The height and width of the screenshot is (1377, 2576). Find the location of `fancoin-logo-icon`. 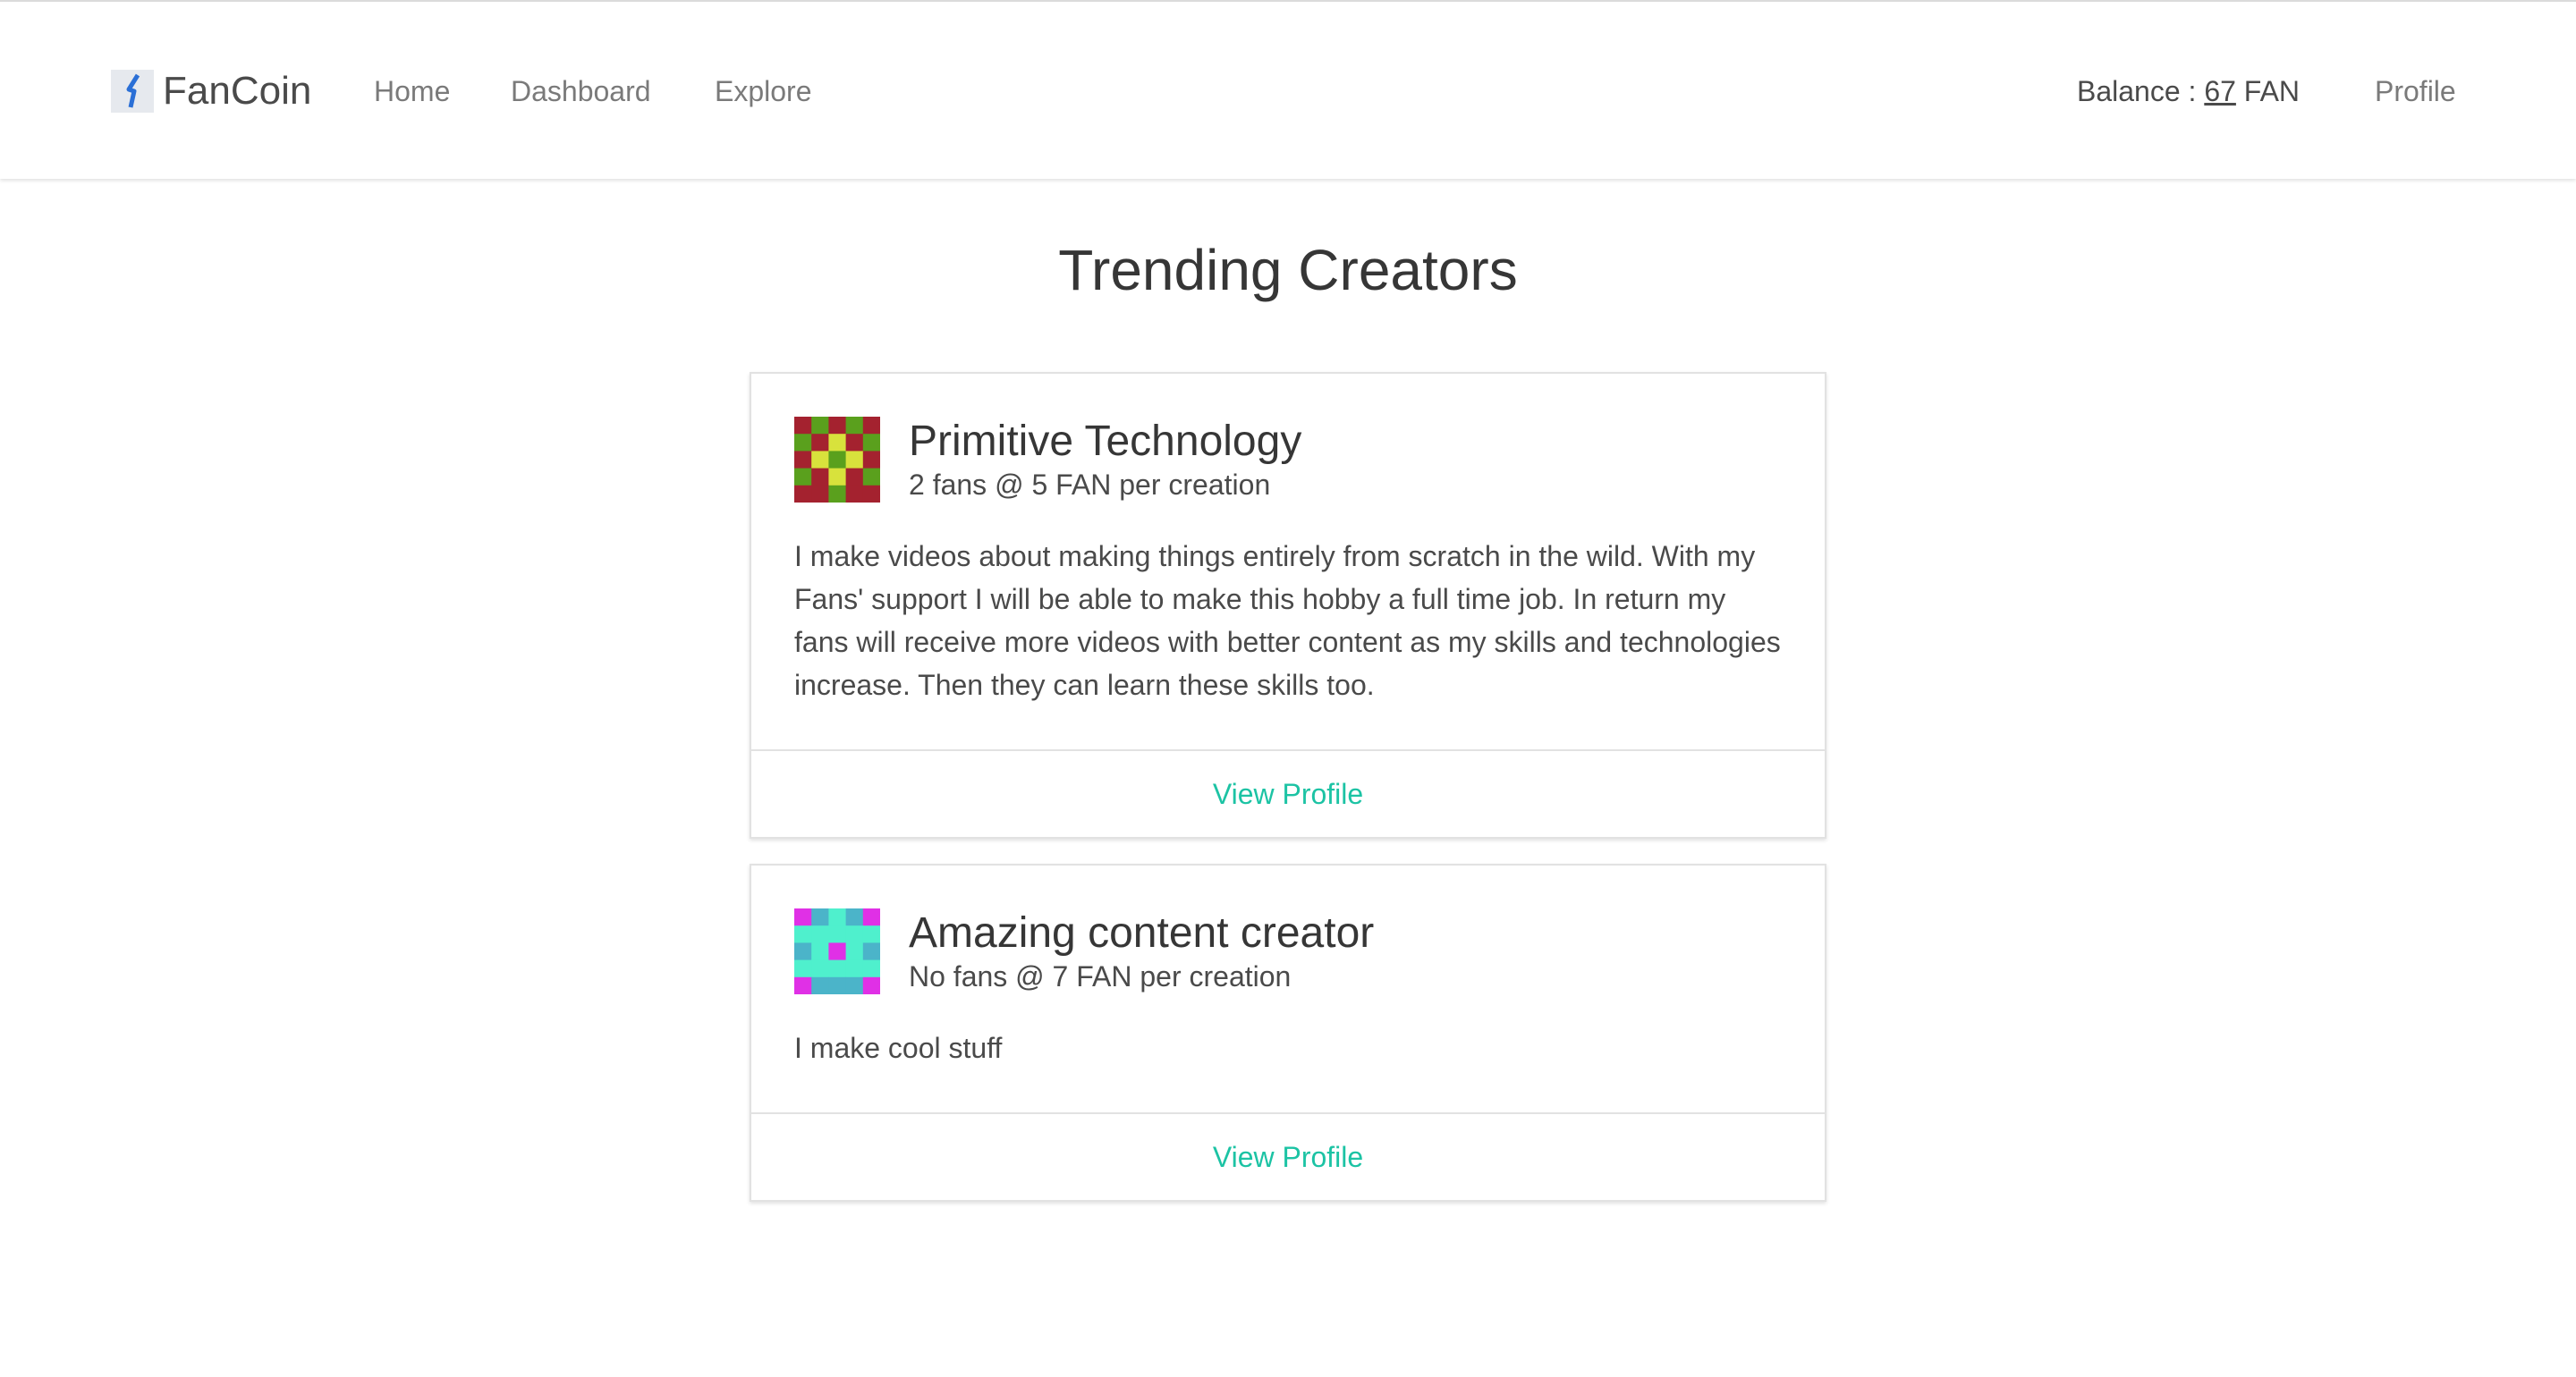

fancoin-logo-icon is located at coordinates (132, 91).